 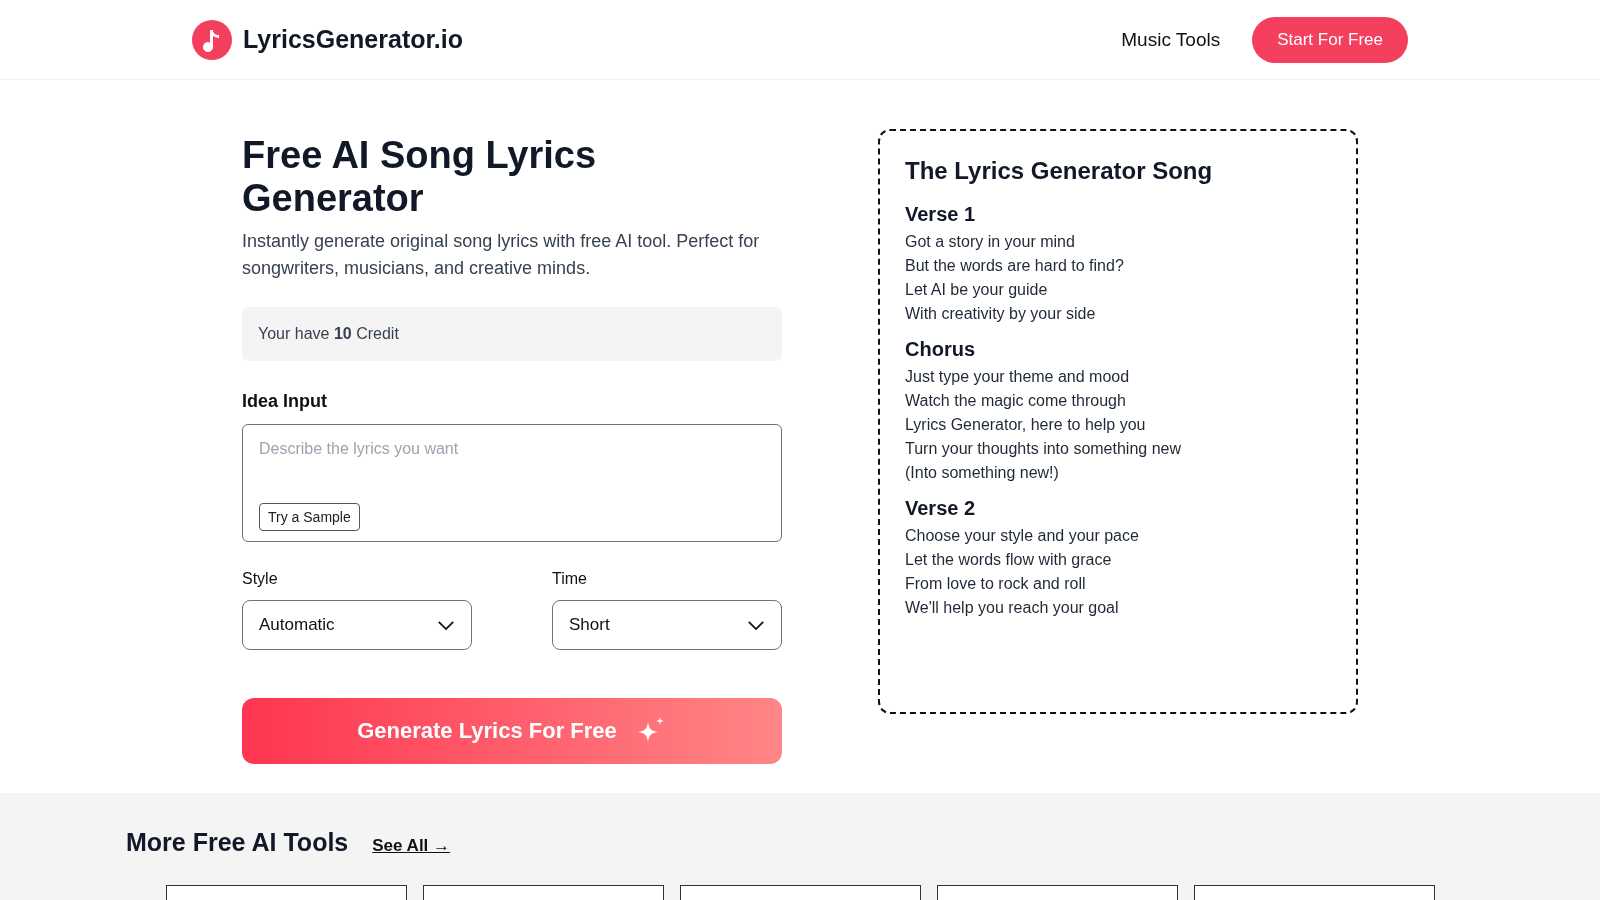 What do you see at coordinates (512, 334) in the screenshot?
I see `credits-notice: Your have 10 Credit` at bounding box center [512, 334].